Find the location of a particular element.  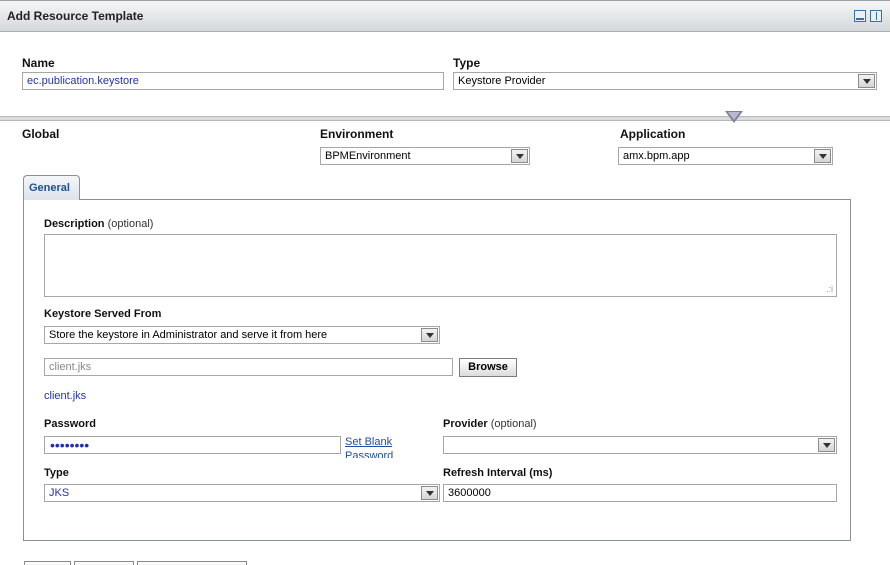

keystore-file-input: client.jks is located at coordinates (248, 367).